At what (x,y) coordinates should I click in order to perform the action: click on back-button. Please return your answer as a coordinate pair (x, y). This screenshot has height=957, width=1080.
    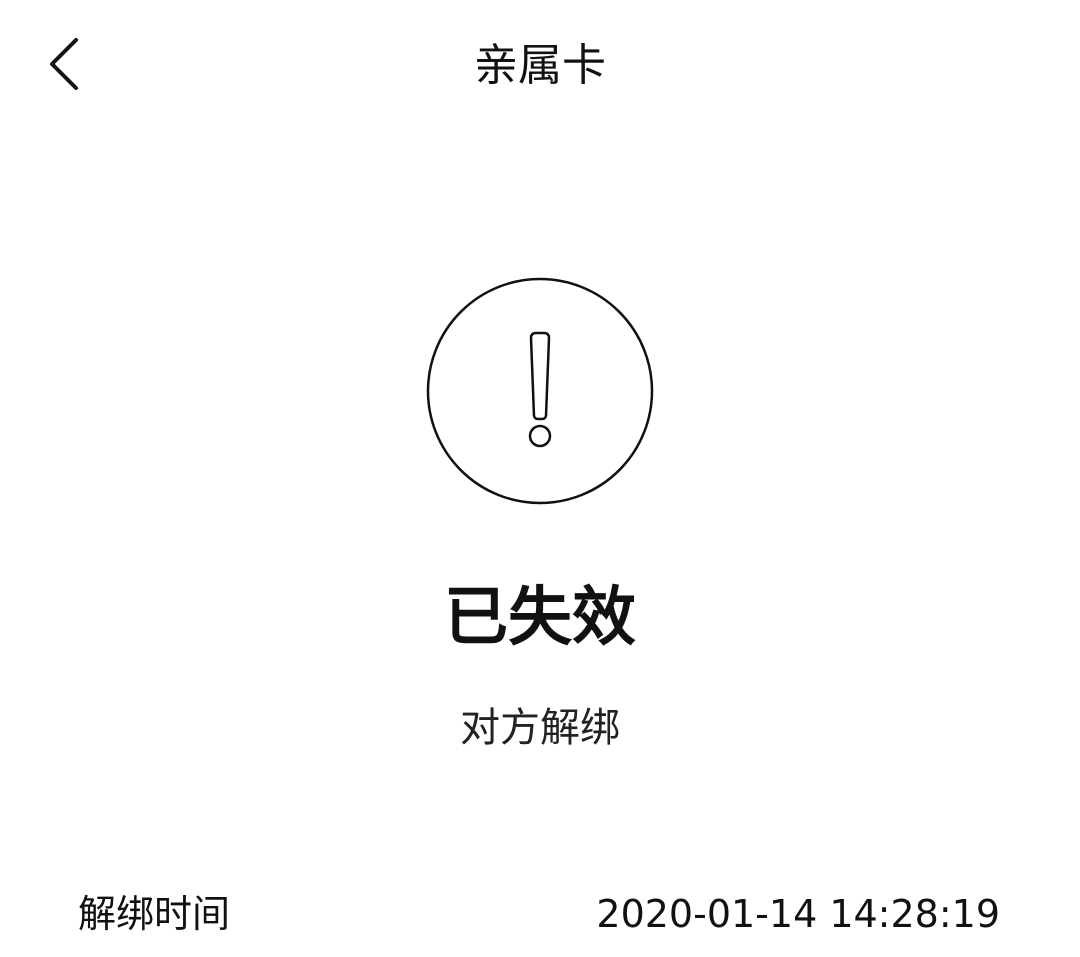
    Looking at the image, I should click on (65, 63).